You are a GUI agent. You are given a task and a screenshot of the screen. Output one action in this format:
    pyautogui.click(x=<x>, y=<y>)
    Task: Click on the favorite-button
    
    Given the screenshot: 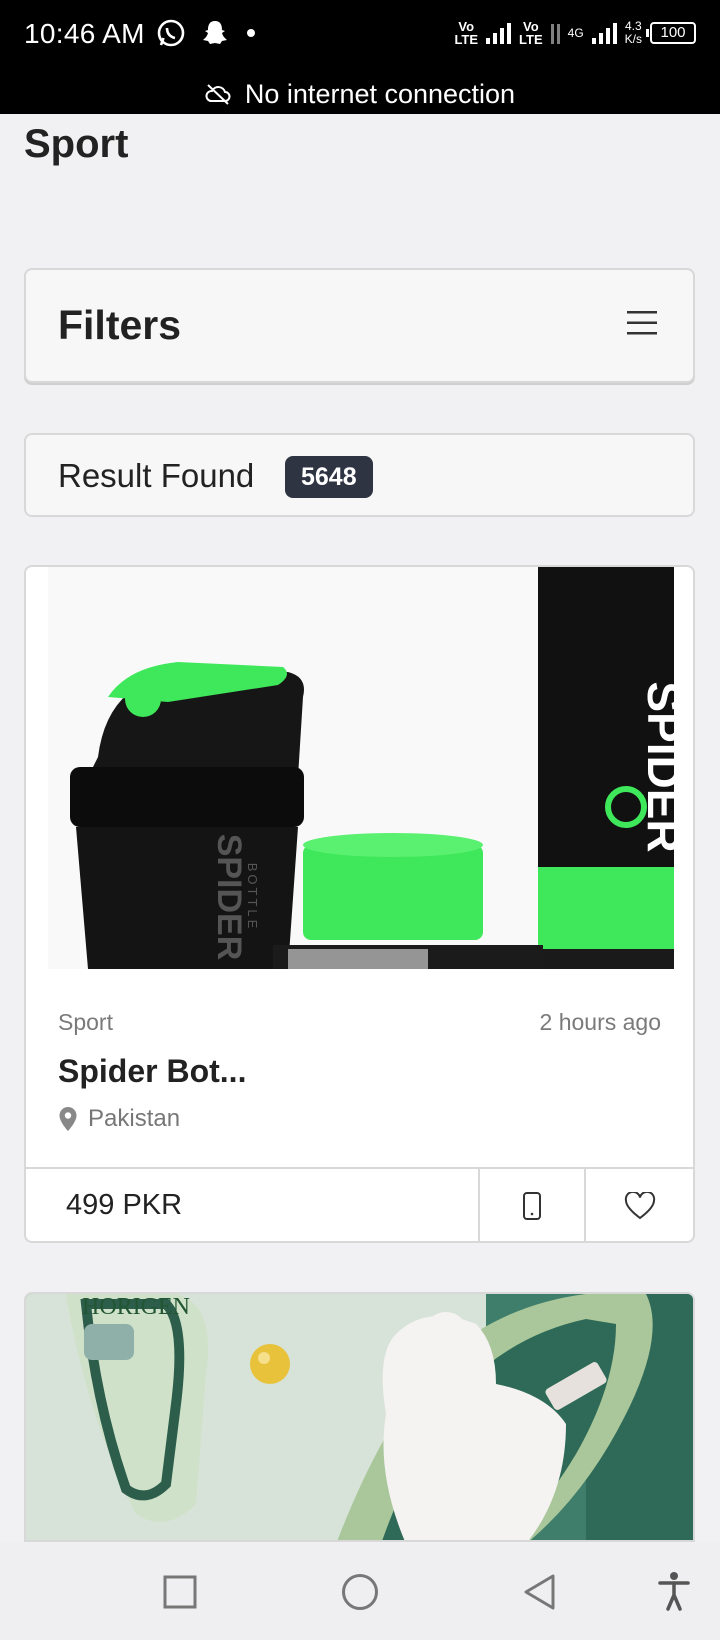 What is the action you would take?
    pyautogui.click(x=638, y=1205)
    